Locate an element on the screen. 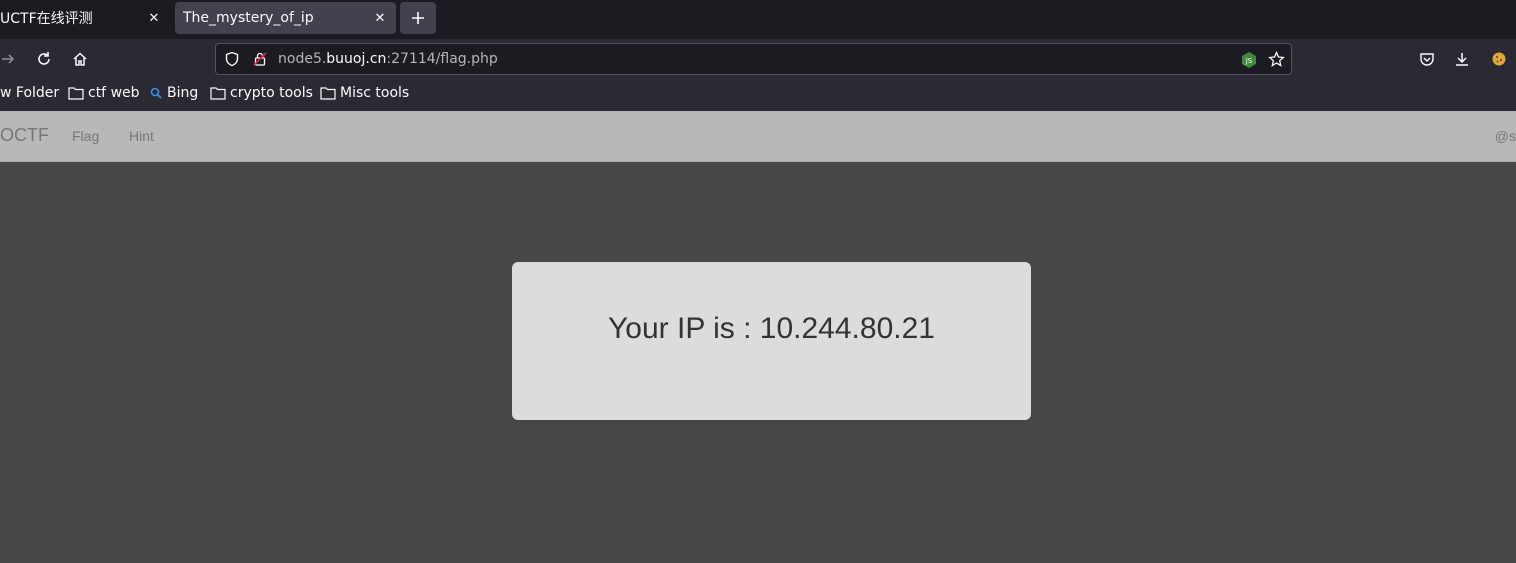 The image size is (1516, 563). new-tab-button is located at coordinates (418, 18).